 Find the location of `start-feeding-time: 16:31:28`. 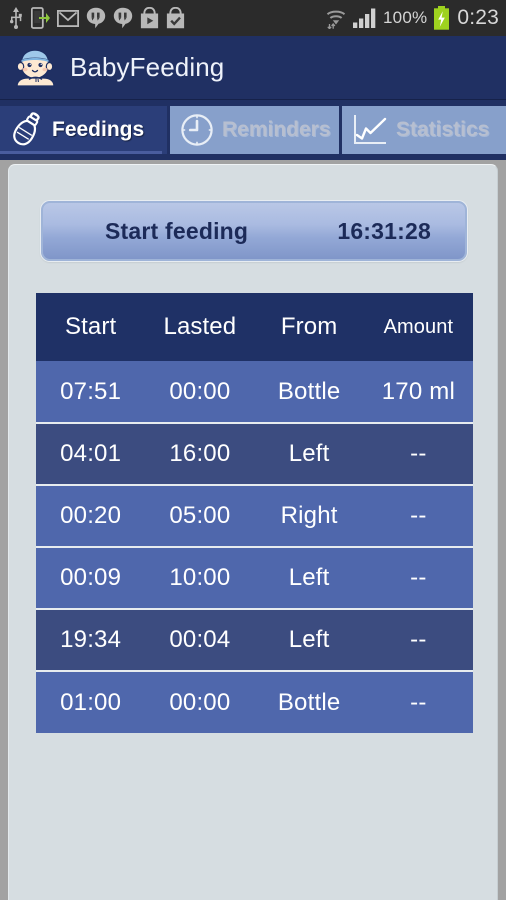

start-feeding-time: 16:31:28 is located at coordinates (384, 230).